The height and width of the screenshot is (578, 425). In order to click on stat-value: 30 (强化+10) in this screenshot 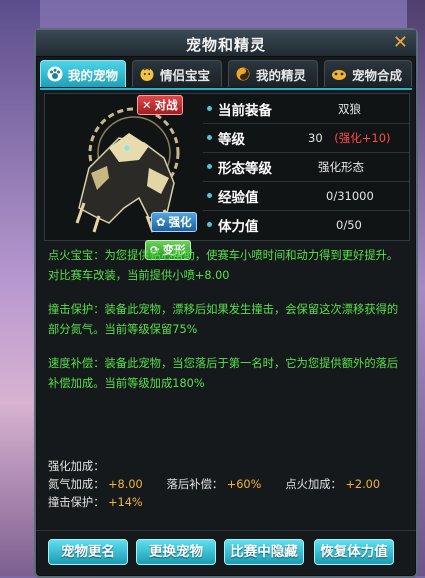, I will do `click(358, 138)`.